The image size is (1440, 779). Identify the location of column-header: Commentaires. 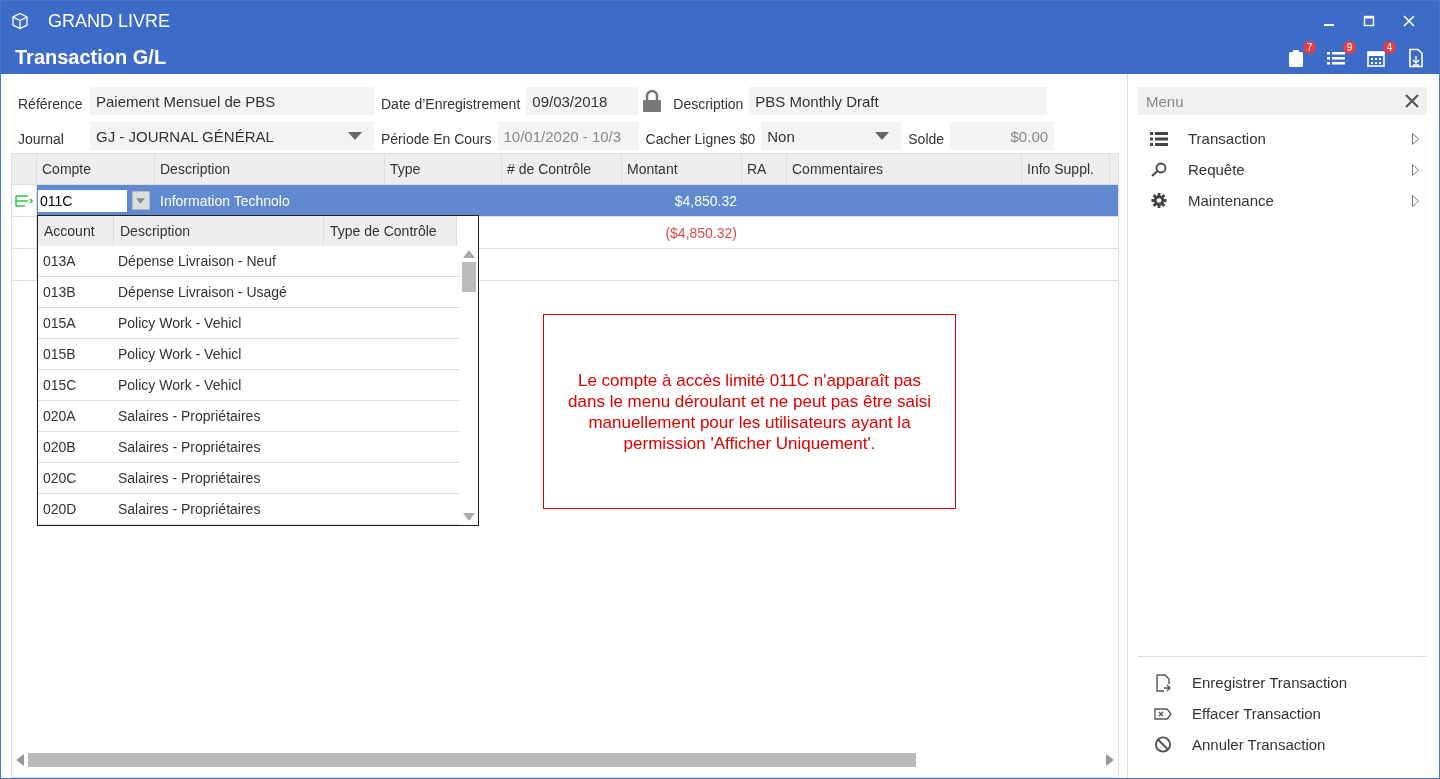
(904, 169).